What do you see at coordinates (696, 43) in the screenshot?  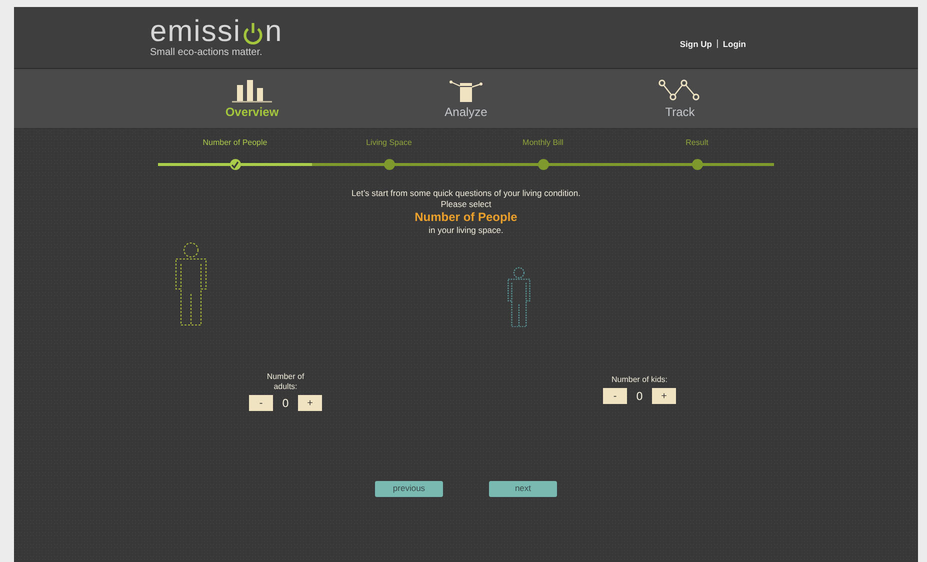 I see `sign-up-link: Sign Up` at bounding box center [696, 43].